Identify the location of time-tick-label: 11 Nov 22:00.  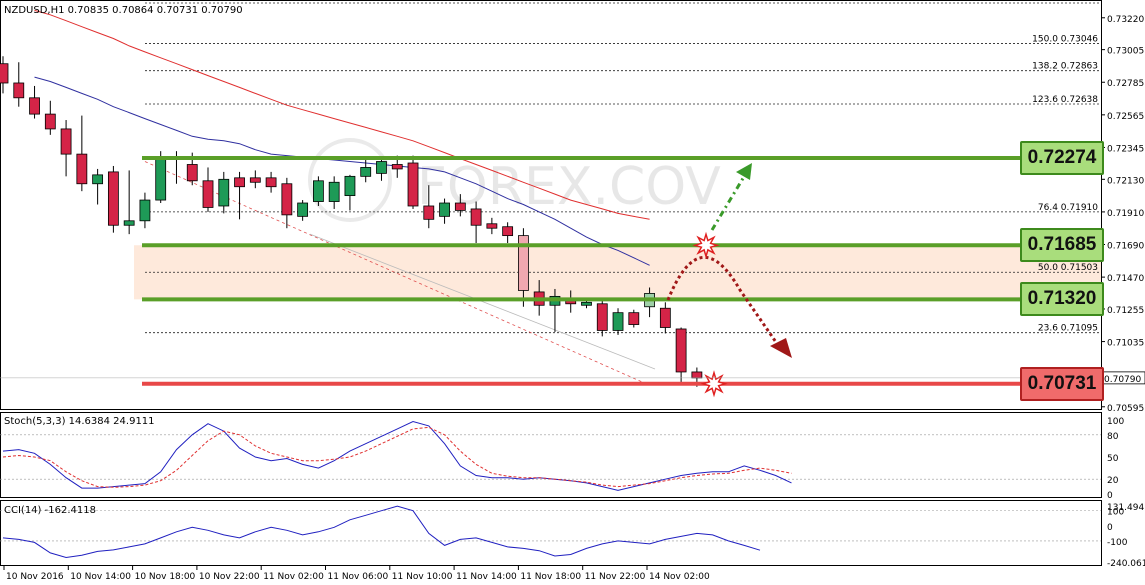
(615, 577).